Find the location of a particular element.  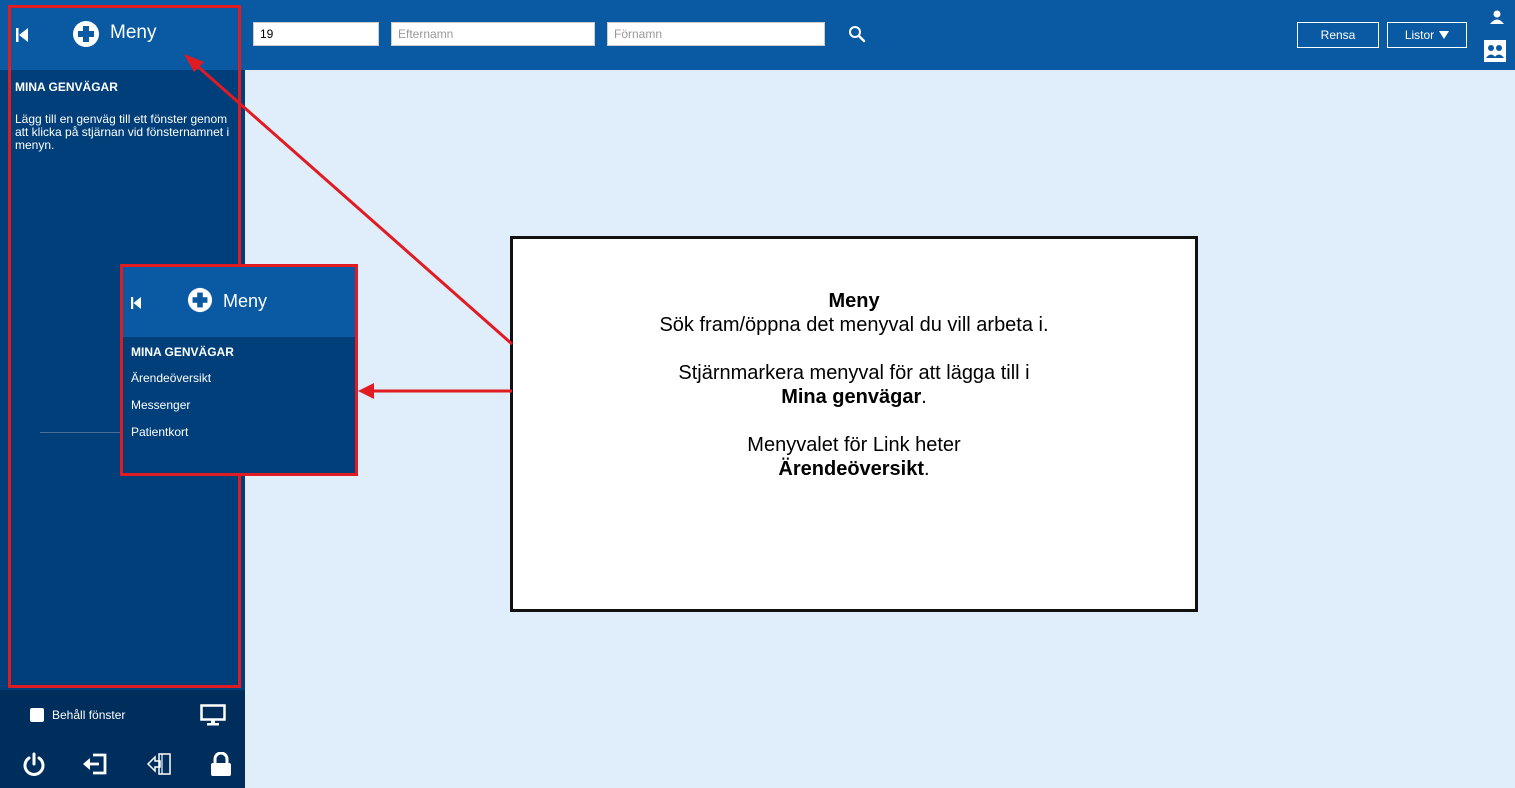

callout-line2-end: . is located at coordinates (924, 397).